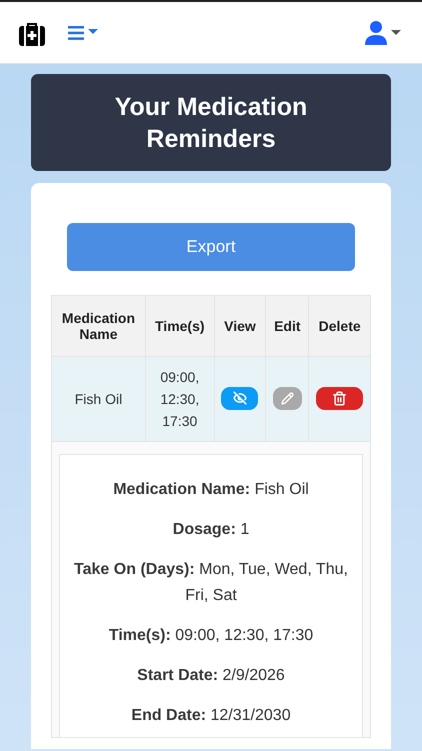  Describe the element at coordinates (383, 32) in the screenshot. I see `user-menu-button` at that location.